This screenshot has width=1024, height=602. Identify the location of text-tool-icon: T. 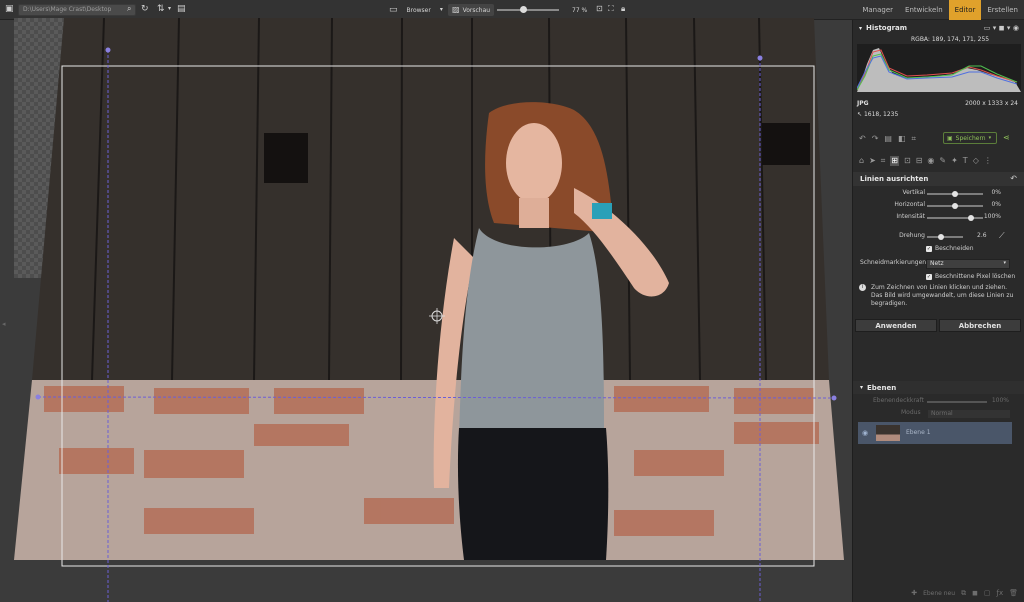
(965, 161).